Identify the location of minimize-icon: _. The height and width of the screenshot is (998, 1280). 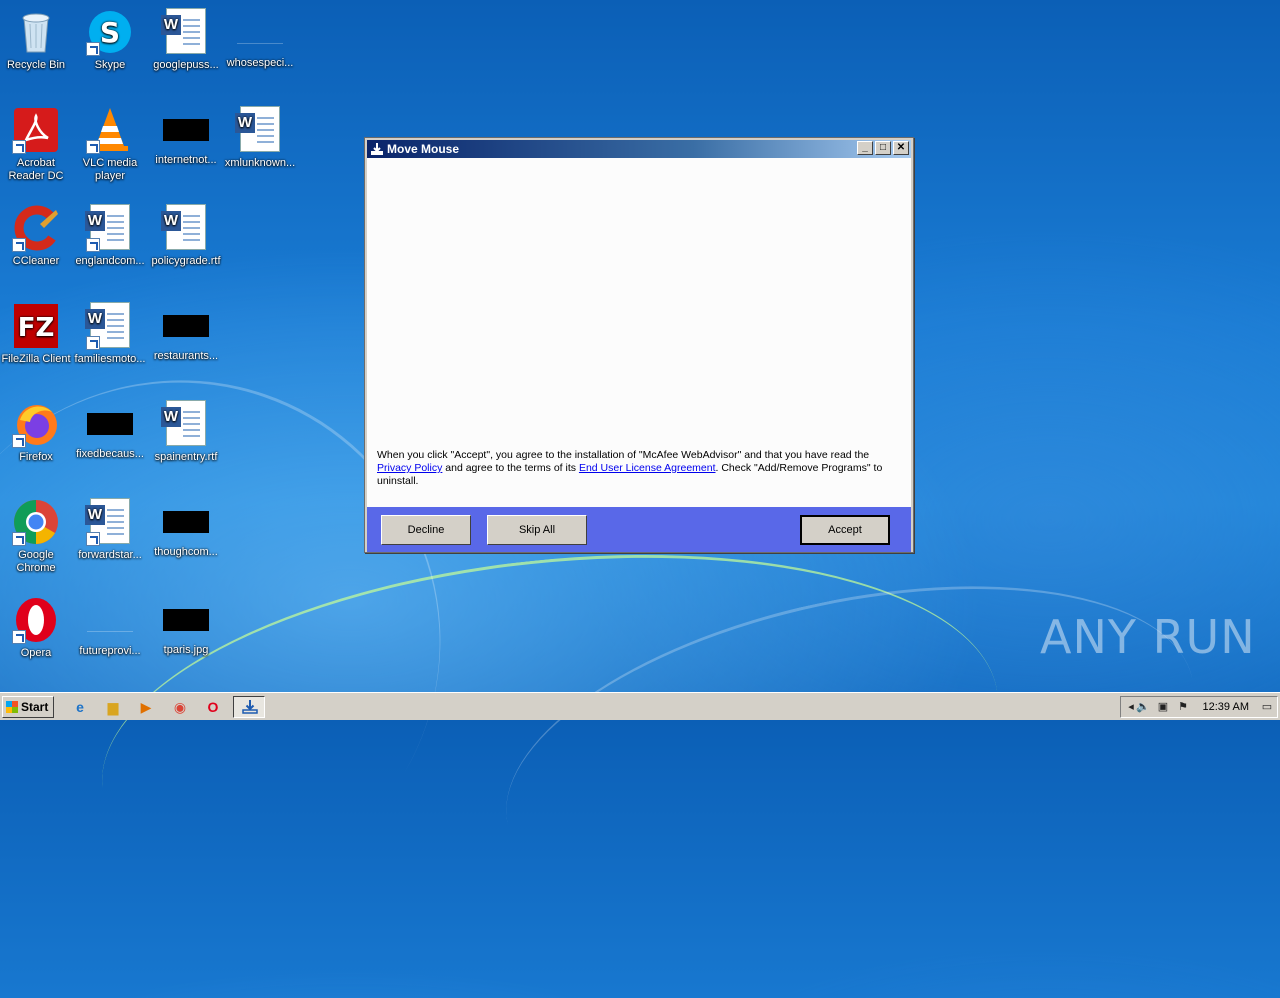
(865, 147).